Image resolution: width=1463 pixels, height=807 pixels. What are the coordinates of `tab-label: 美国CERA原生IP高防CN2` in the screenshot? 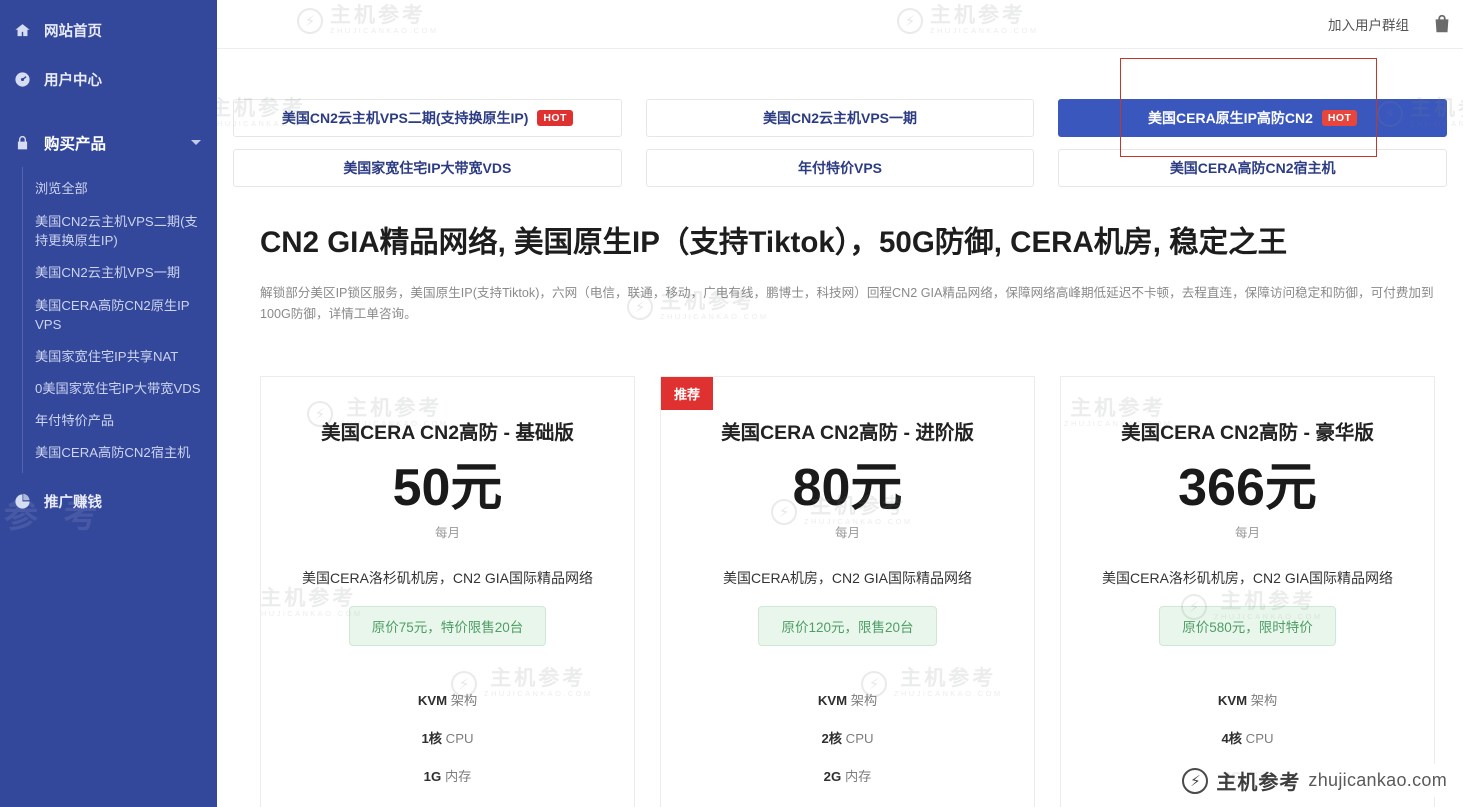 It's located at (1230, 118).